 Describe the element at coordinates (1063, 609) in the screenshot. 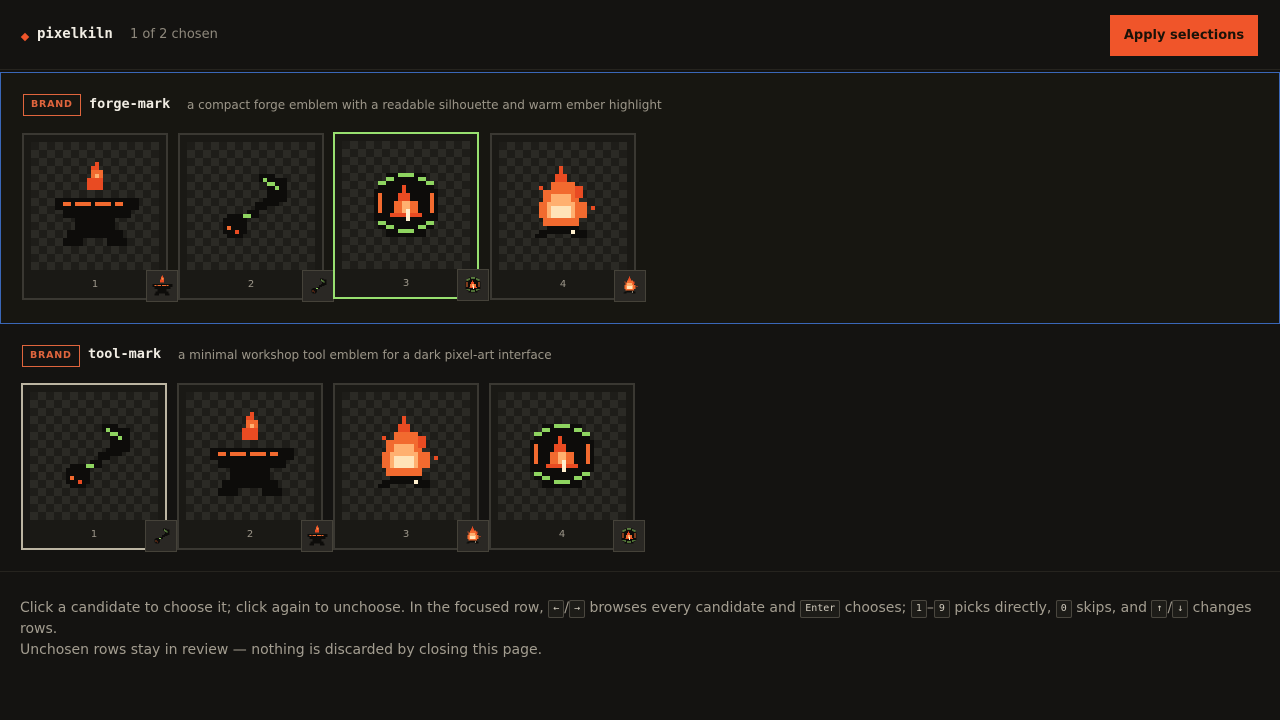

I see `key-0: 0` at that location.